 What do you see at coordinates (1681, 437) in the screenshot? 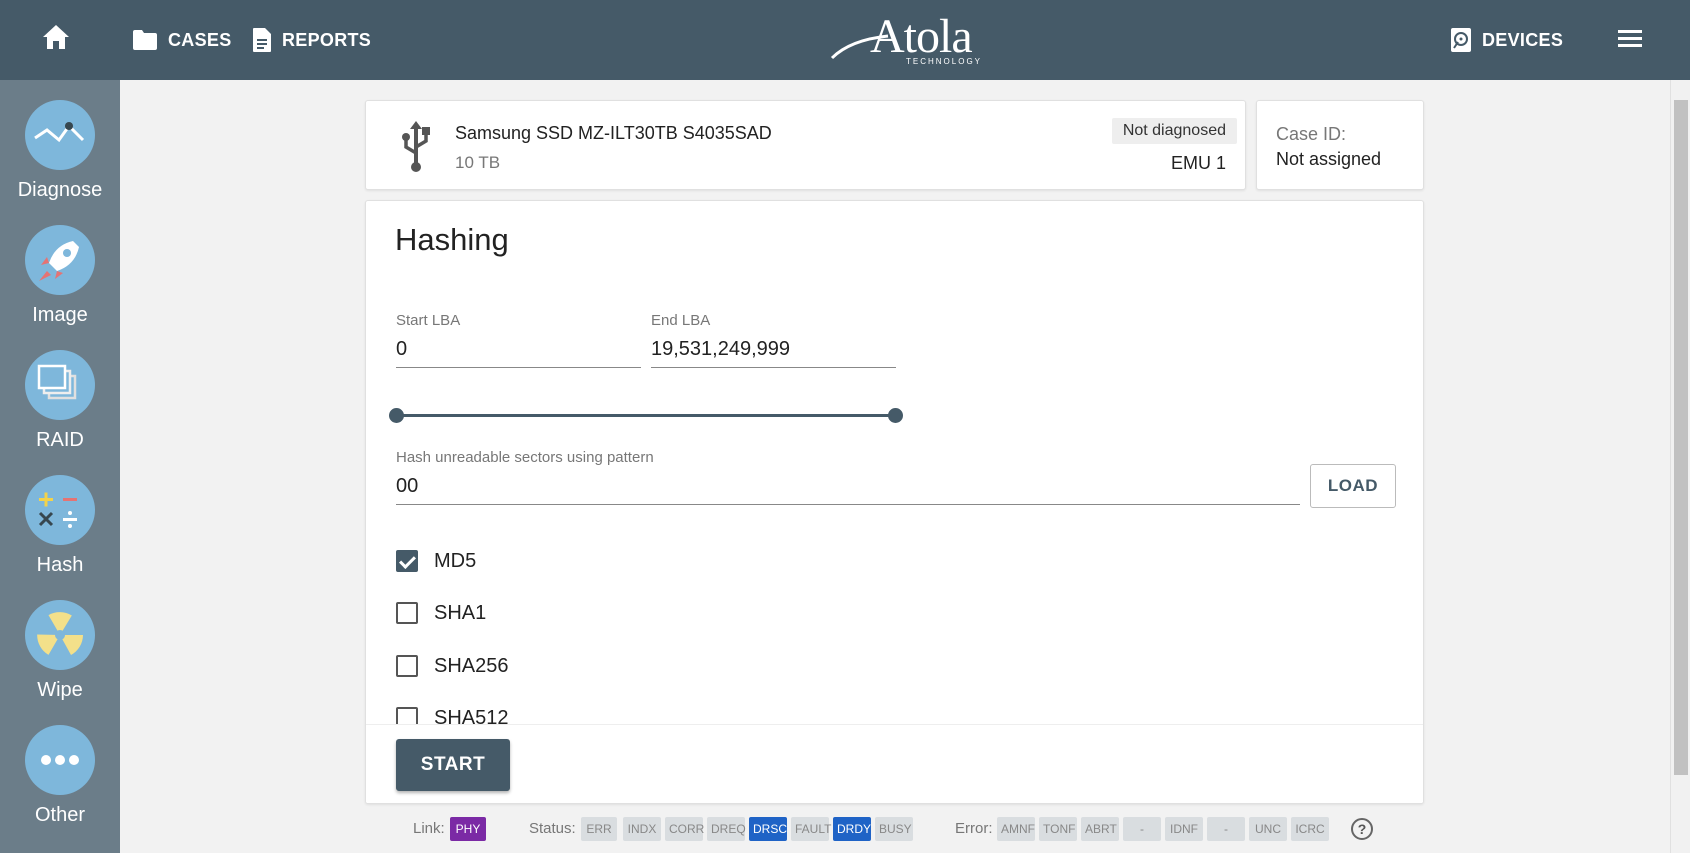
I see `scrollbar-thumb` at bounding box center [1681, 437].